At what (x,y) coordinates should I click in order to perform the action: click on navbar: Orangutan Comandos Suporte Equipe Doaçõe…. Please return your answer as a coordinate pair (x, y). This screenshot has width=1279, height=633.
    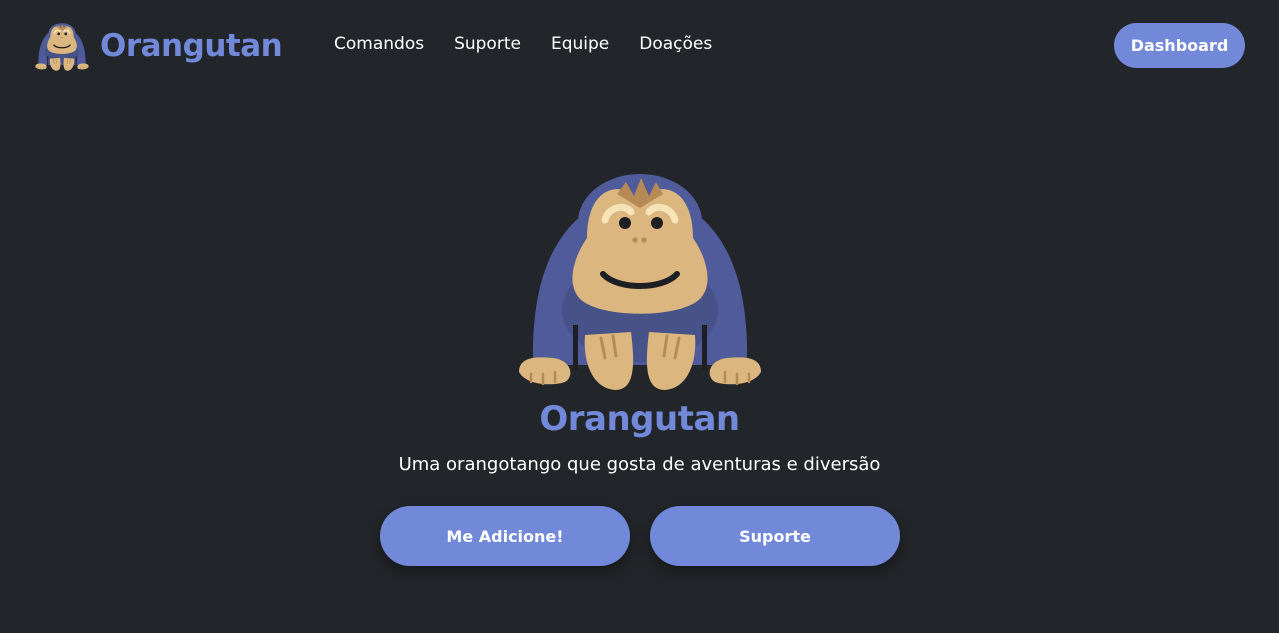
    Looking at the image, I should click on (639, 46).